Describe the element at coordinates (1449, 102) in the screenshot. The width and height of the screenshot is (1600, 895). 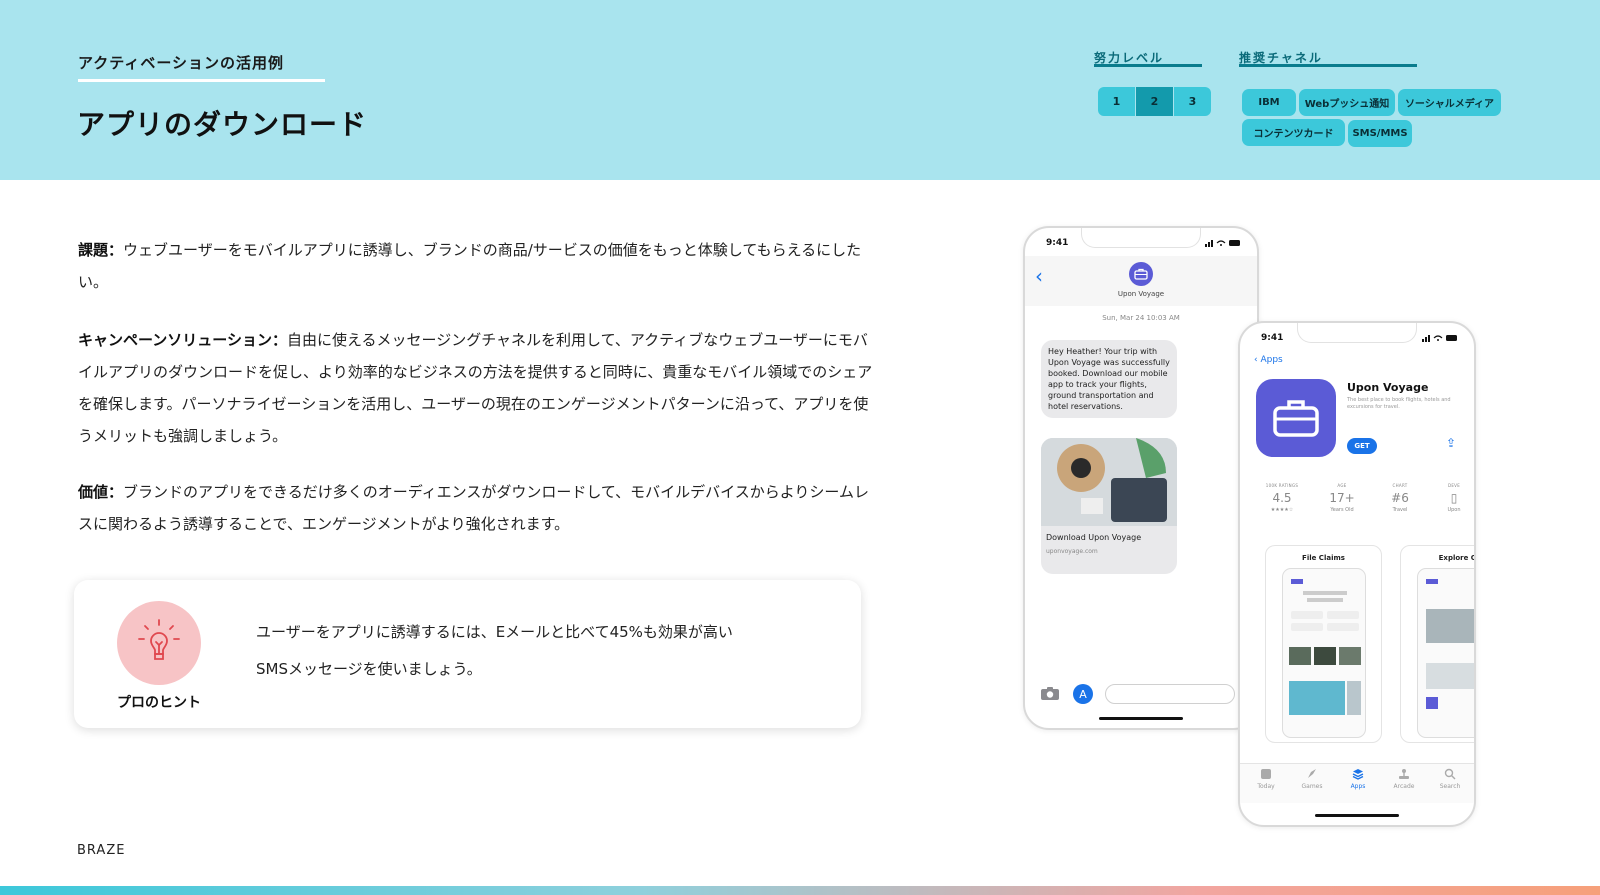
I see `channel-chip-social: ソーシャルメディア` at that location.